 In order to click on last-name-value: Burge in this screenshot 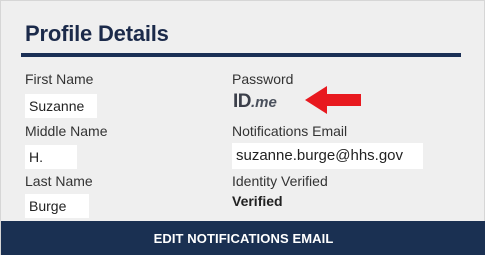, I will do `click(57, 206)`.